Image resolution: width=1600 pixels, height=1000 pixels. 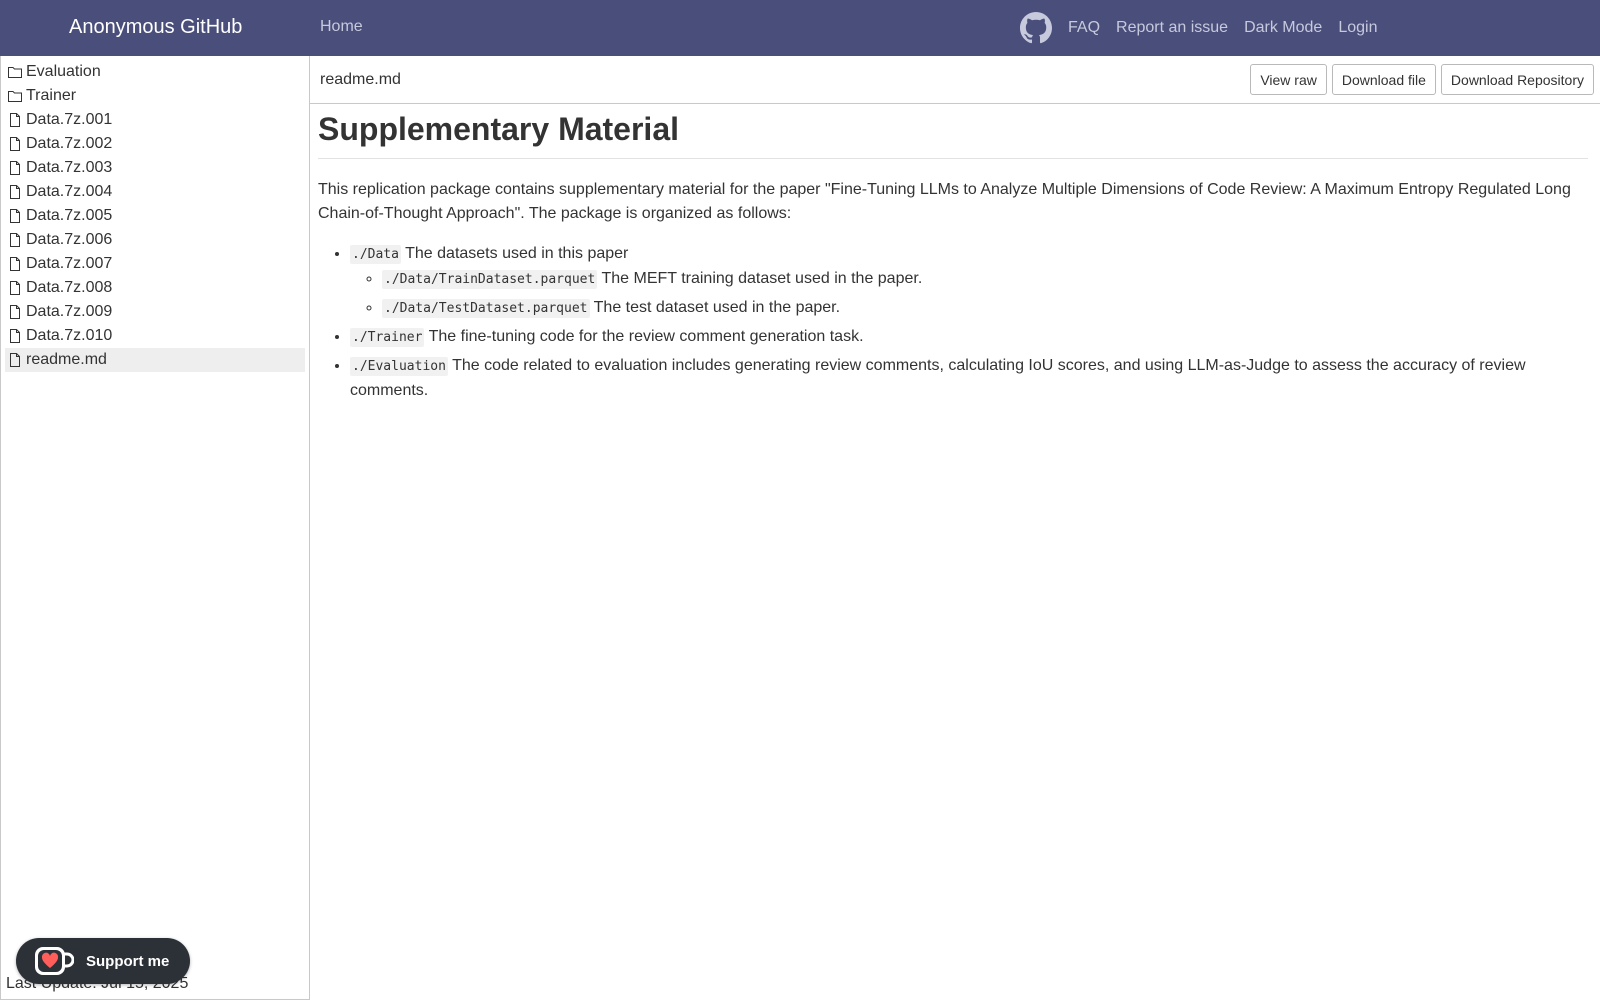 I want to click on sidebar-item-label: Data.7z.005, so click(x=69, y=215).